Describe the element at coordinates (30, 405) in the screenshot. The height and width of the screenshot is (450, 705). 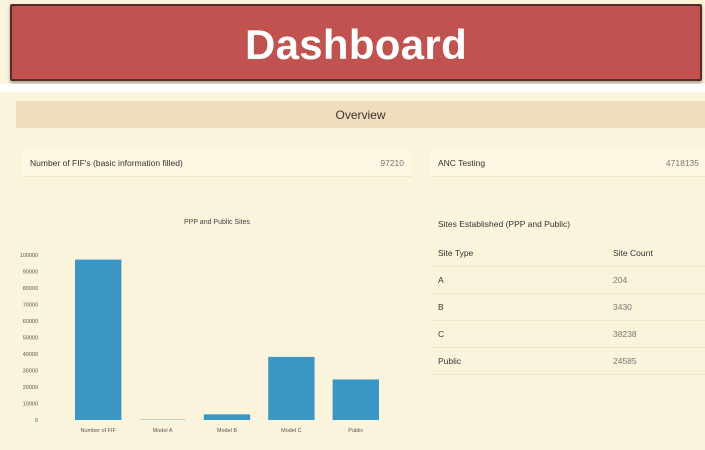
I see `y-tick-label: 10000` at that location.